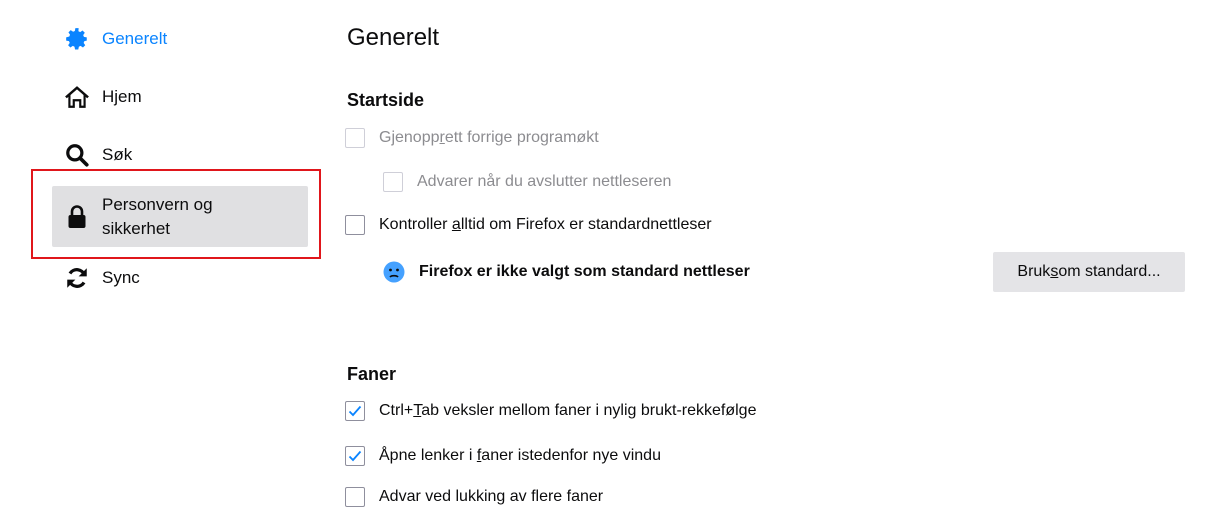 This screenshot has width=1218, height=507. What do you see at coordinates (180, 155) in the screenshot?
I see `sidebar-item-search: Søk` at bounding box center [180, 155].